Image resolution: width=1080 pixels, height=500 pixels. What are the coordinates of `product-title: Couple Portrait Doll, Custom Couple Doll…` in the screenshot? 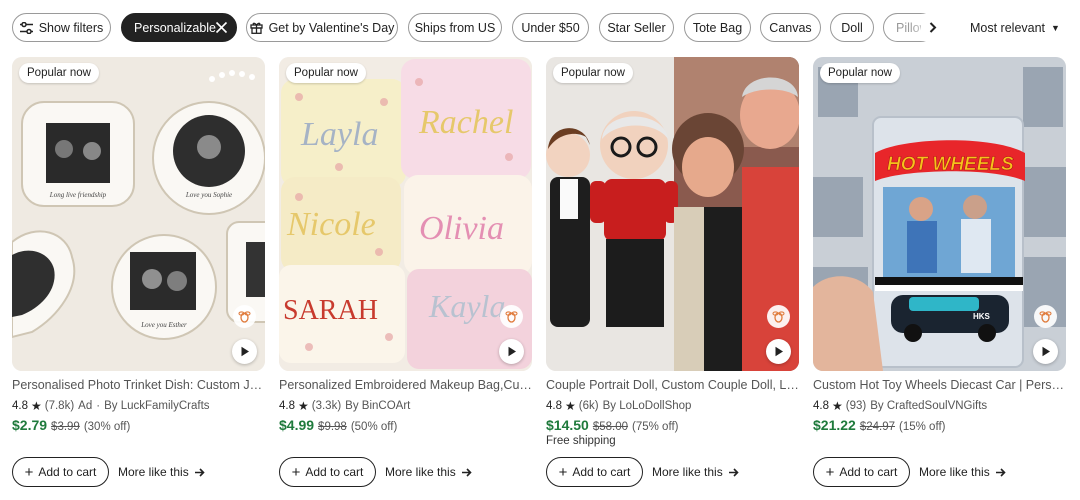 It's located at (672, 386).